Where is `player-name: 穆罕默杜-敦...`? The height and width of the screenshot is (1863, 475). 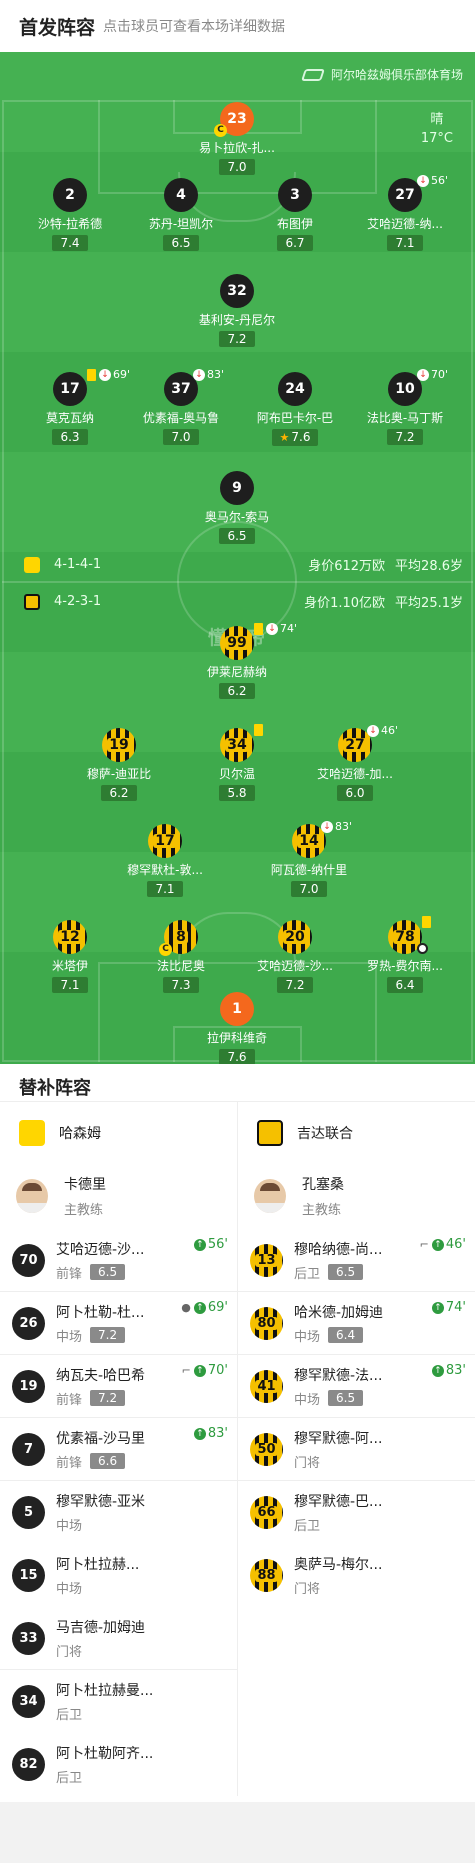 player-name: 穆罕默杜-敦... is located at coordinates (165, 870).